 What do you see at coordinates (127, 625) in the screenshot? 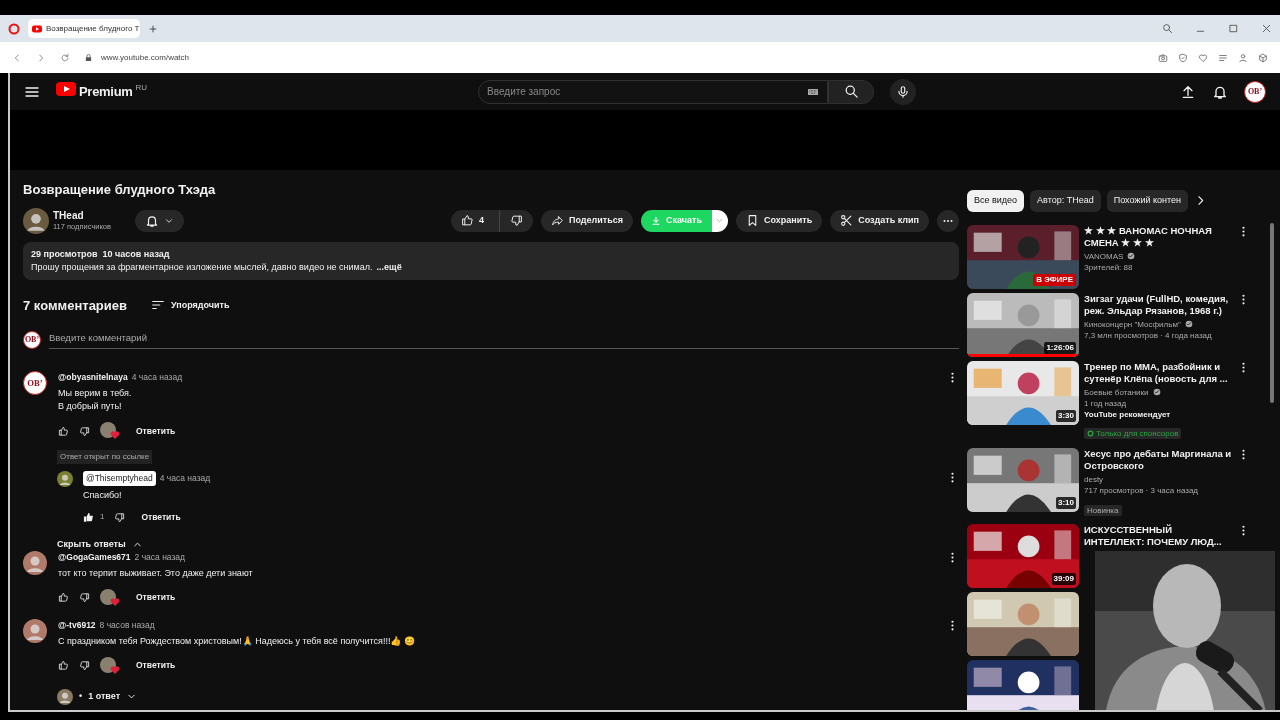
I see `comment-time: 8 часов назад` at bounding box center [127, 625].